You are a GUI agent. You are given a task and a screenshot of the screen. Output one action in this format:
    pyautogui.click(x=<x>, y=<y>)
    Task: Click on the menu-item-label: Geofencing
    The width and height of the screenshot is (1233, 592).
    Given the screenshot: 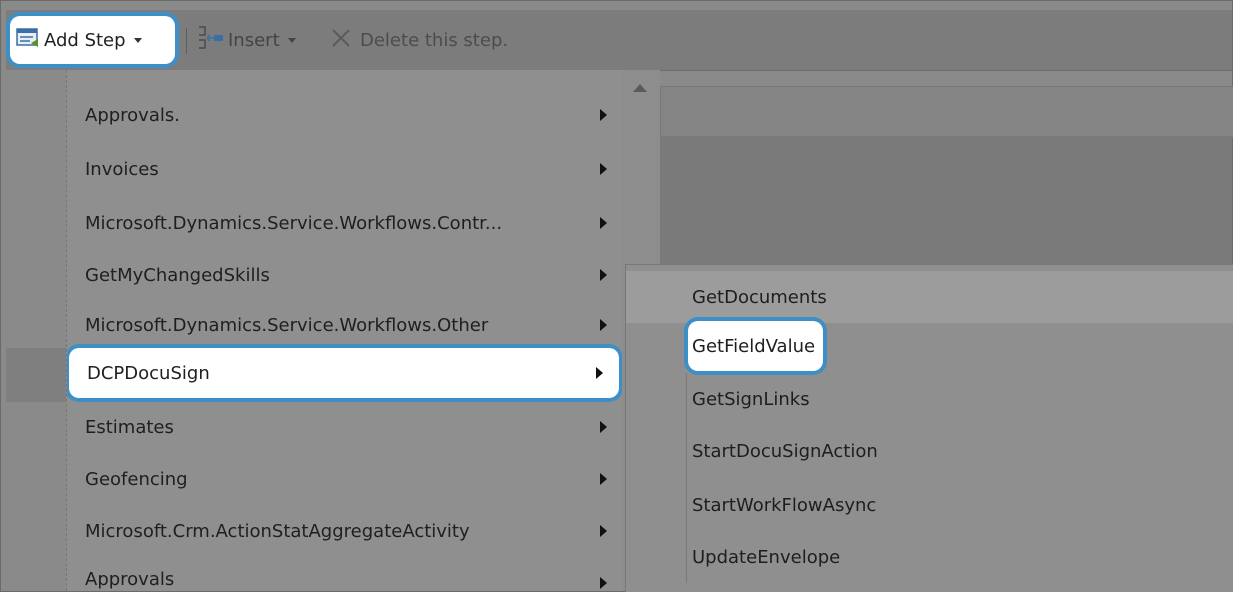 What is the action you would take?
    pyautogui.click(x=136, y=479)
    